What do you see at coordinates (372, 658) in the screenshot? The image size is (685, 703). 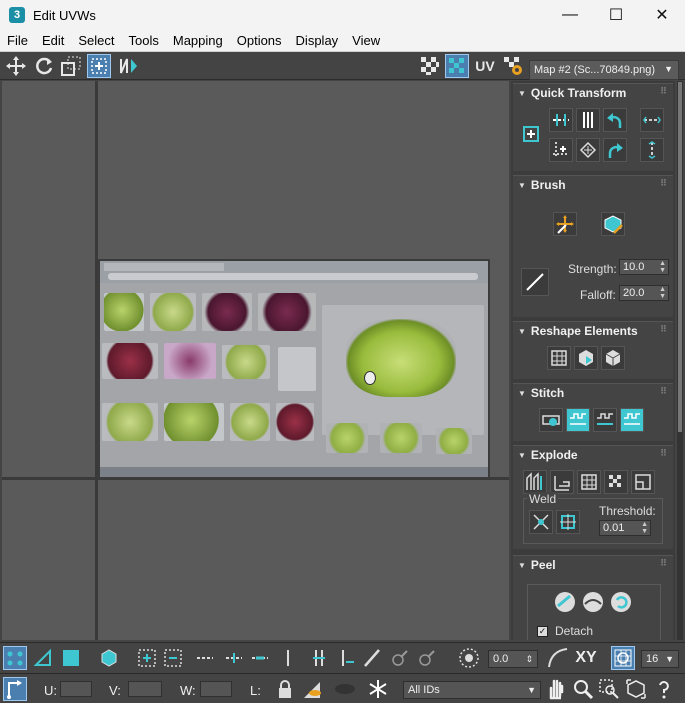 I see `paint-select-icon` at bounding box center [372, 658].